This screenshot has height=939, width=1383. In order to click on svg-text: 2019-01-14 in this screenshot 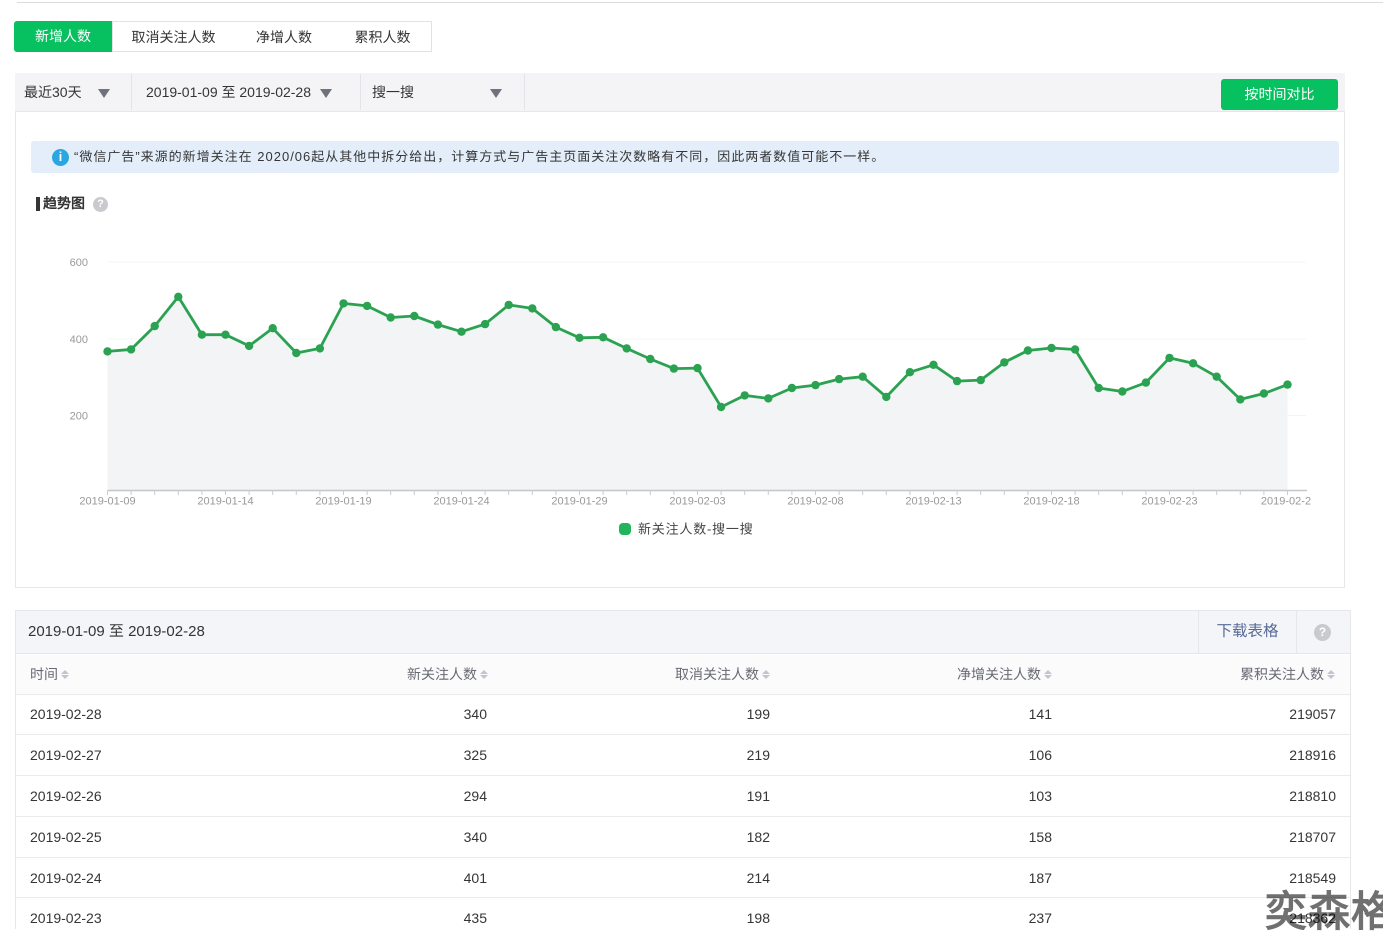, I will do `click(225, 502)`.